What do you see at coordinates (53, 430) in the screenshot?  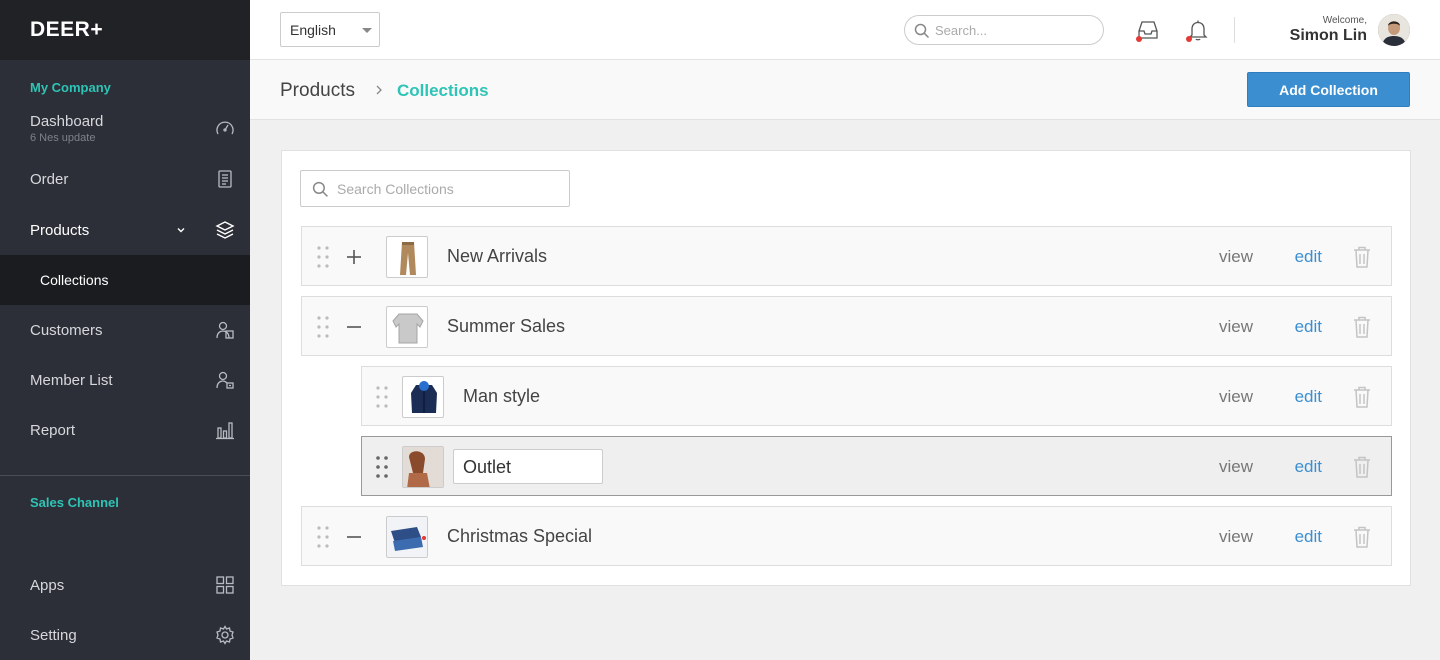 I see `sidebar-item-label: Report` at bounding box center [53, 430].